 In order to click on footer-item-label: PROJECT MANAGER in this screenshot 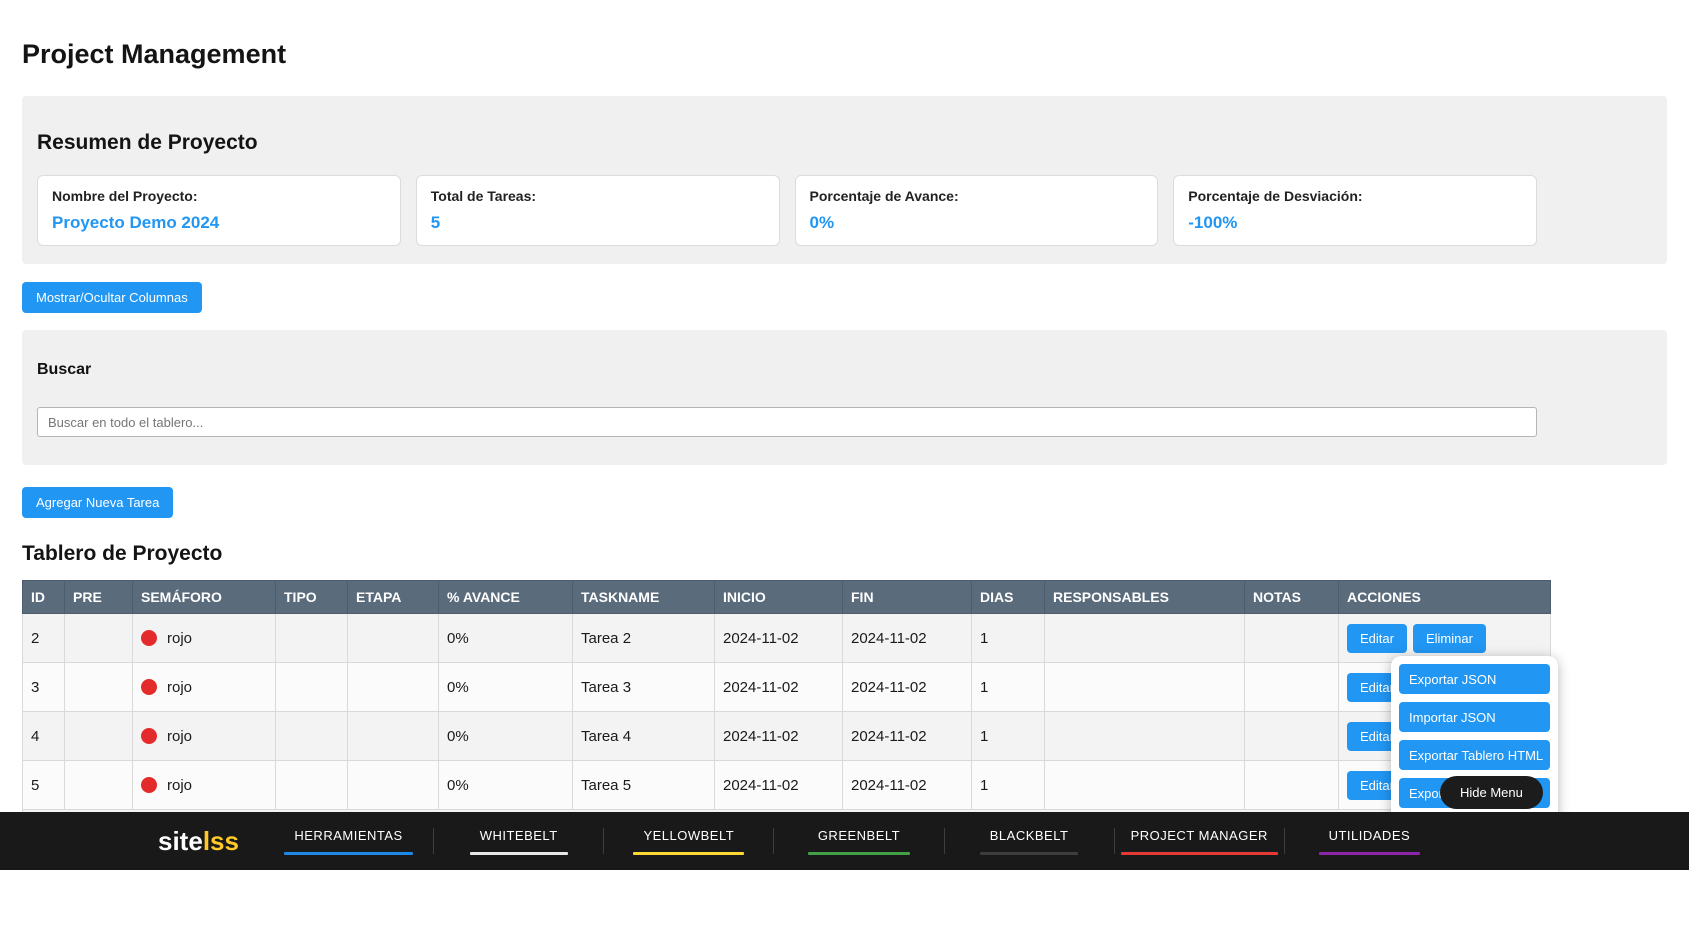, I will do `click(1199, 835)`.